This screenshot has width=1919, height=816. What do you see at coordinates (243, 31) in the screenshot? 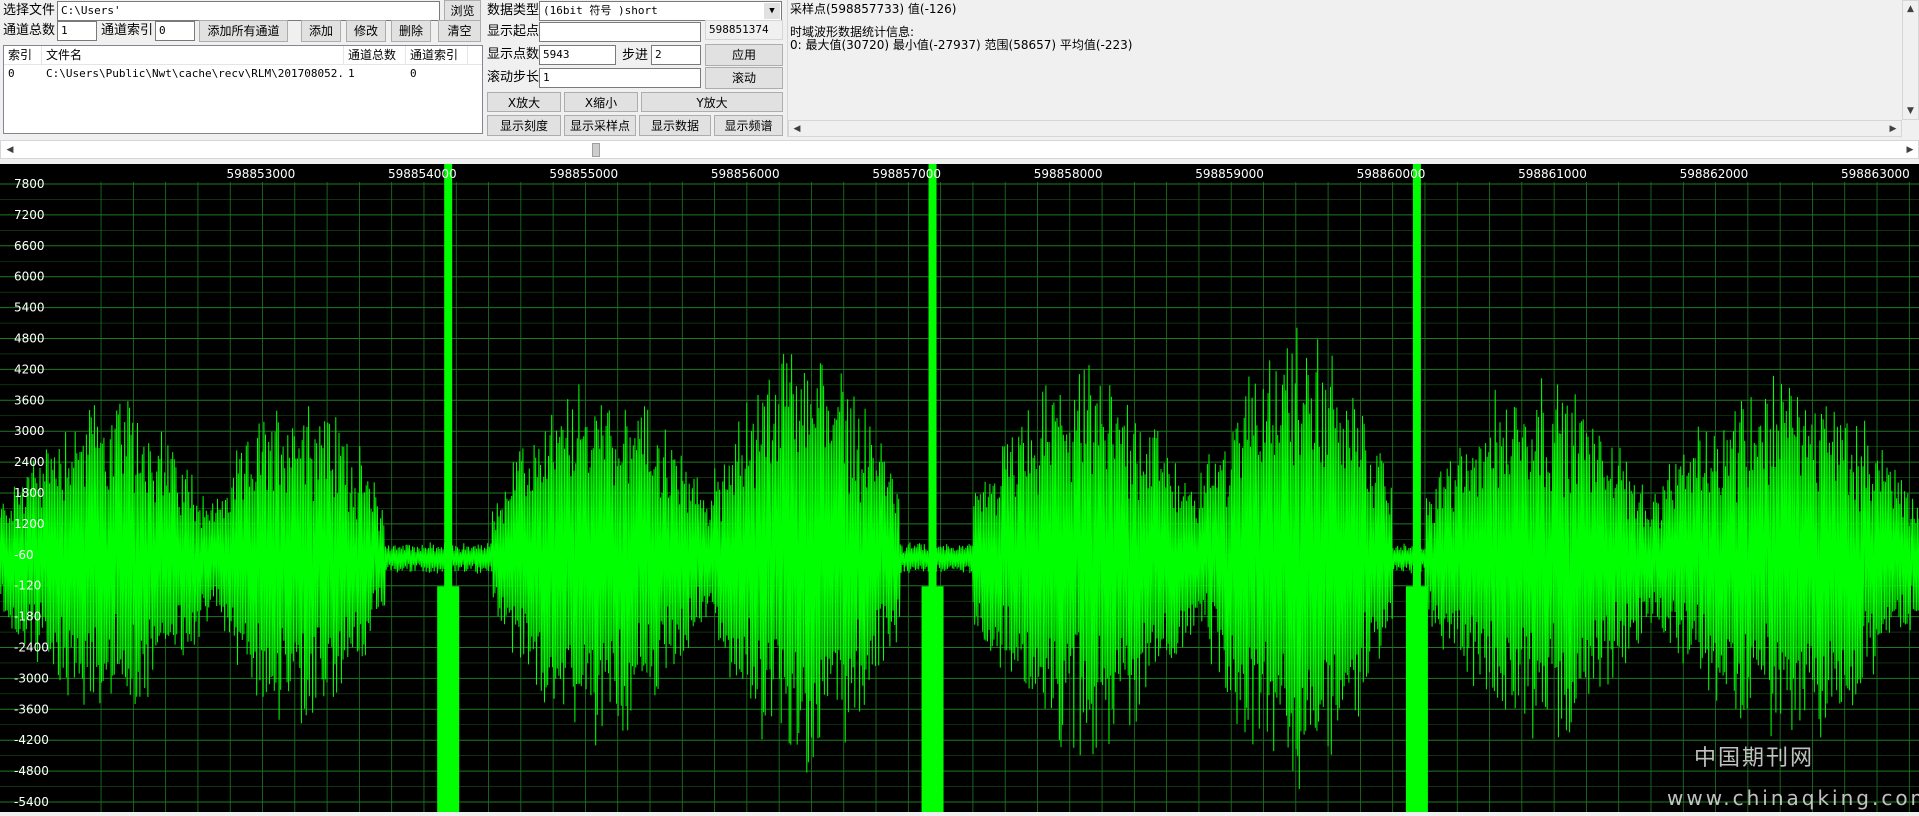
I see `add-all-channels-button: 添加所有通道` at bounding box center [243, 31].